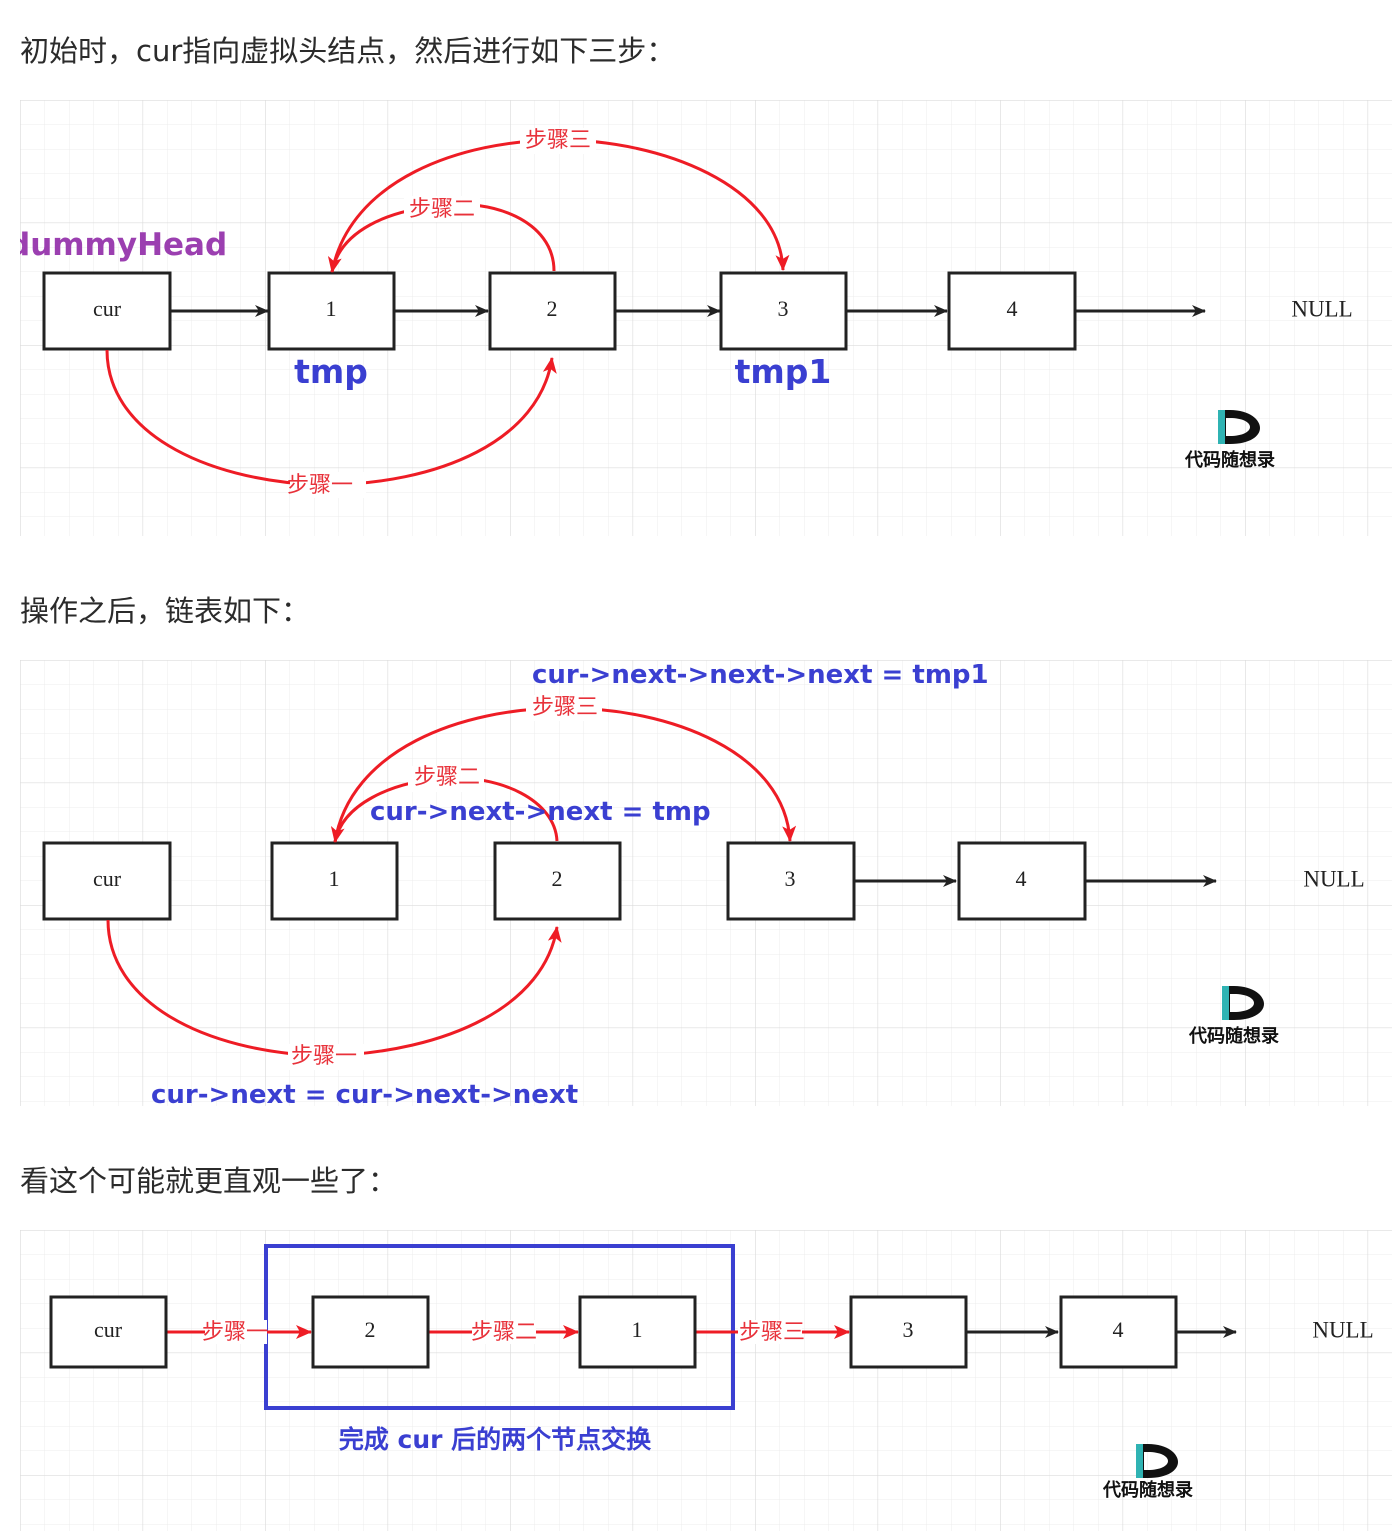 Image resolution: width=1392 pixels, height=1531 pixels. What do you see at coordinates (540, 812) in the screenshot?
I see `code-step2: cur->next->next = tmp` at bounding box center [540, 812].